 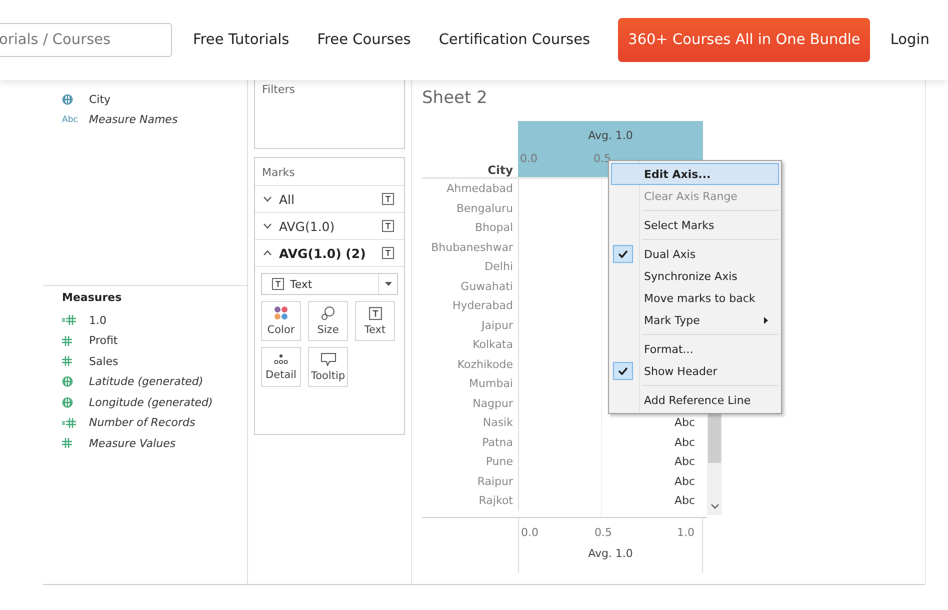 What do you see at coordinates (695, 320) in the screenshot?
I see `menu-item: Mark Type` at bounding box center [695, 320].